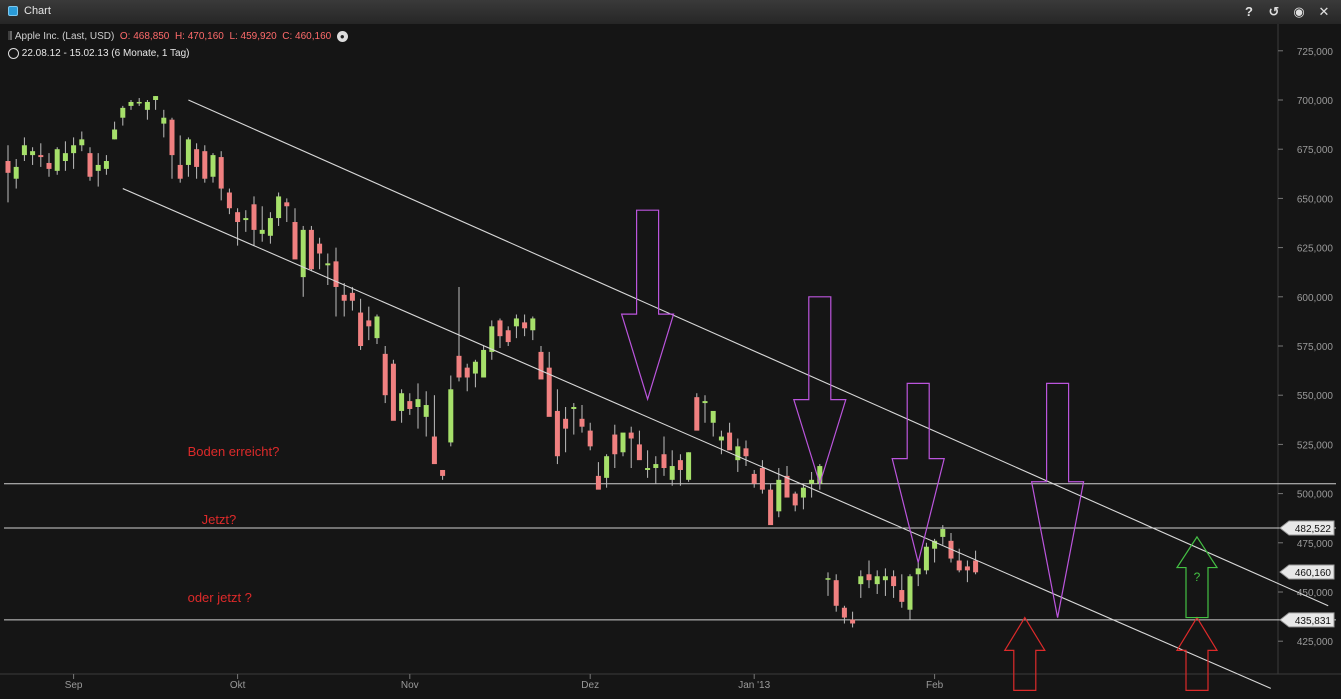 This screenshot has width=1341, height=699. I want to click on close-value: C: 460,160, so click(307, 37).